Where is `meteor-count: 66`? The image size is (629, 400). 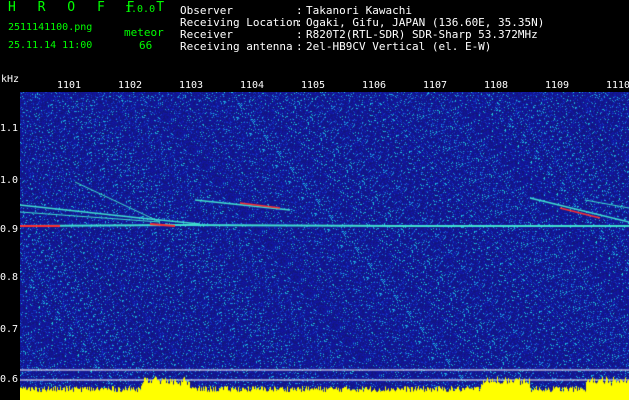 meteor-count: 66 is located at coordinates (146, 45).